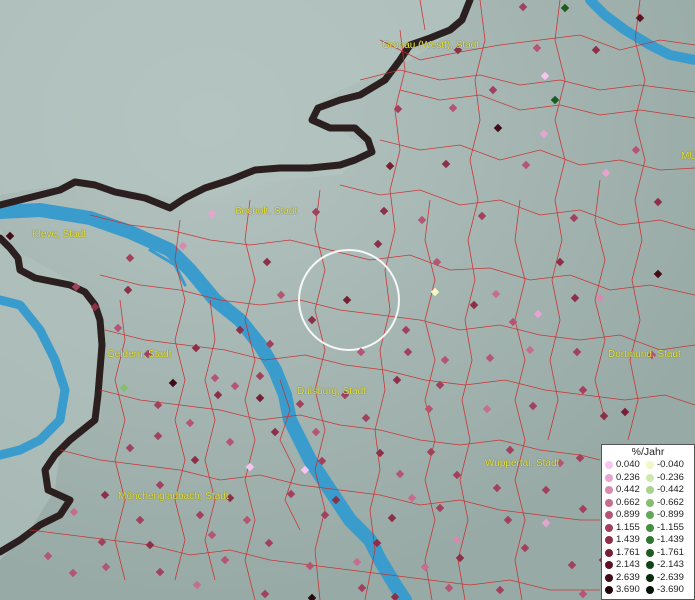 Image resolution: width=695 pixels, height=600 pixels. Describe the element at coordinates (670, 577) in the screenshot. I see `legend-label-negative: -2.639` at that location.